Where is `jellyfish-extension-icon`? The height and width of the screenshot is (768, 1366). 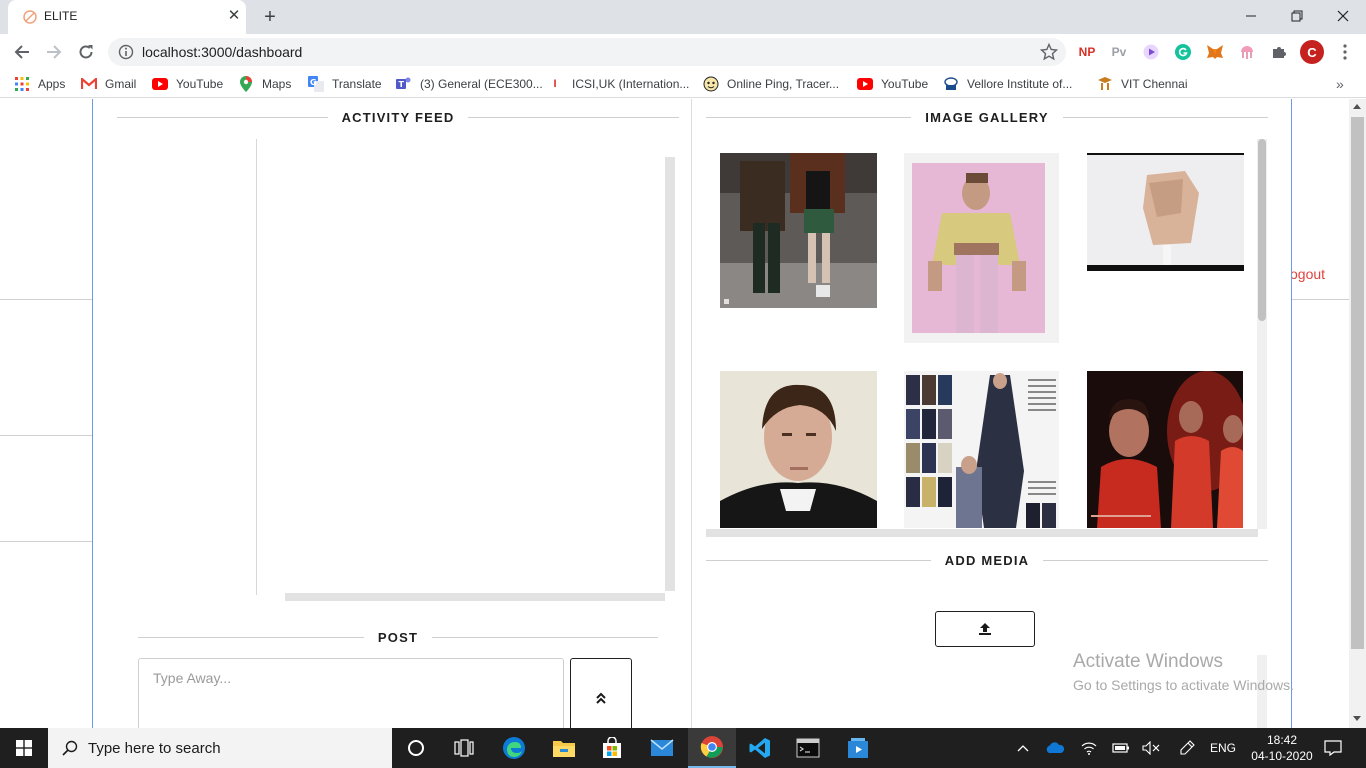
jellyfish-extension-icon is located at coordinates (1247, 52).